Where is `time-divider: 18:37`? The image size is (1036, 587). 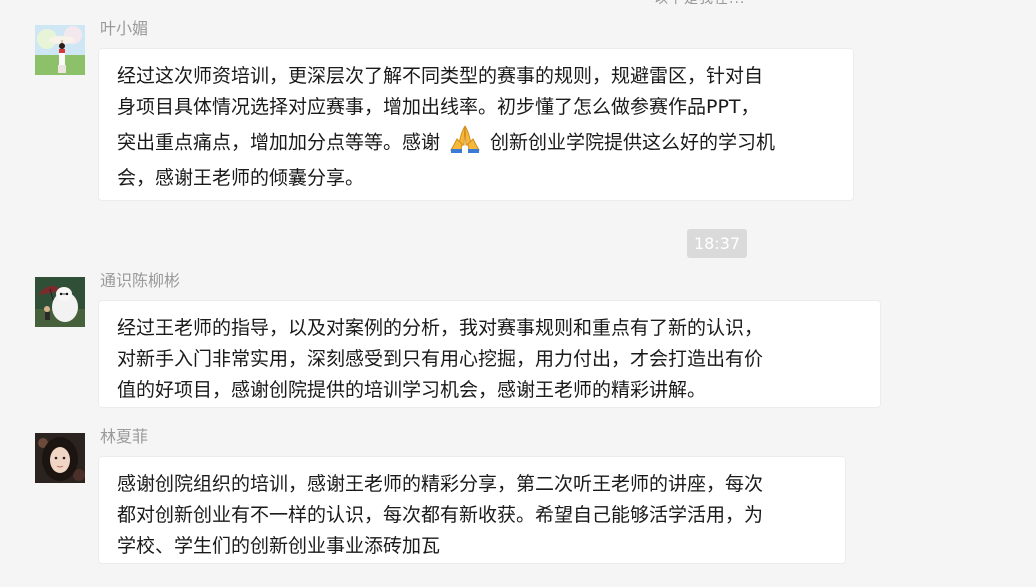
time-divider: 18:37 is located at coordinates (717, 243).